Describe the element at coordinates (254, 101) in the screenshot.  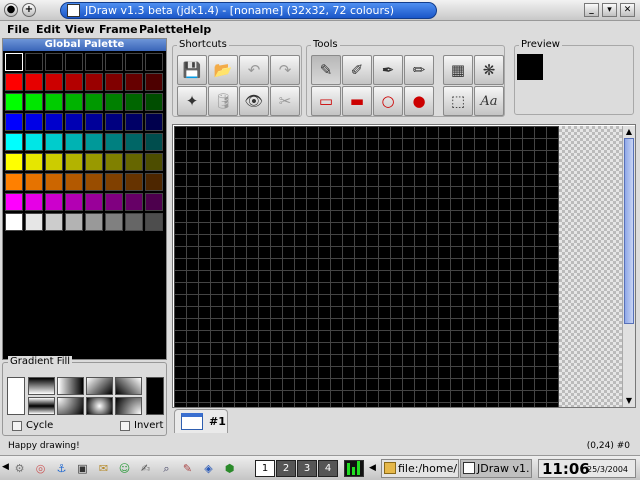
I see `eye-button: 👁` at that location.